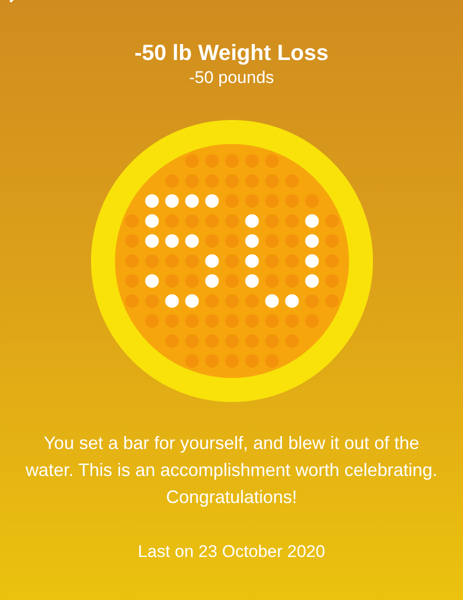  Describe the element at coordinates (231, 53) in the screenshot. I see `badge-title: -50 lb Weight Loss` at that location.